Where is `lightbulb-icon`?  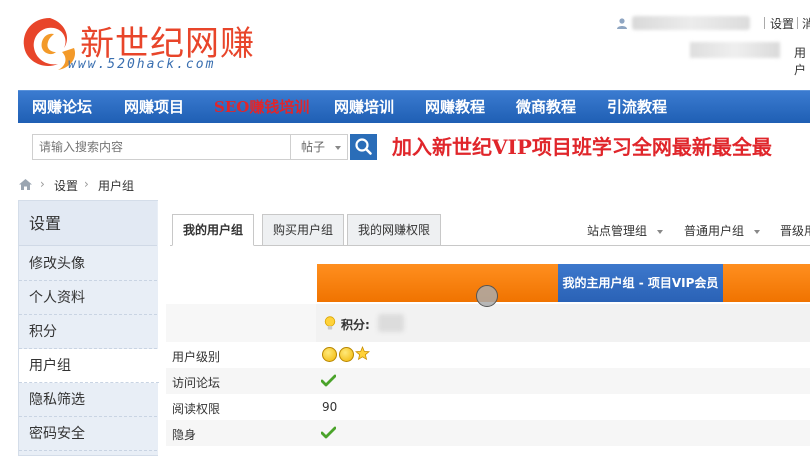 lightbulb-icon is located at coordinates (330, 323).